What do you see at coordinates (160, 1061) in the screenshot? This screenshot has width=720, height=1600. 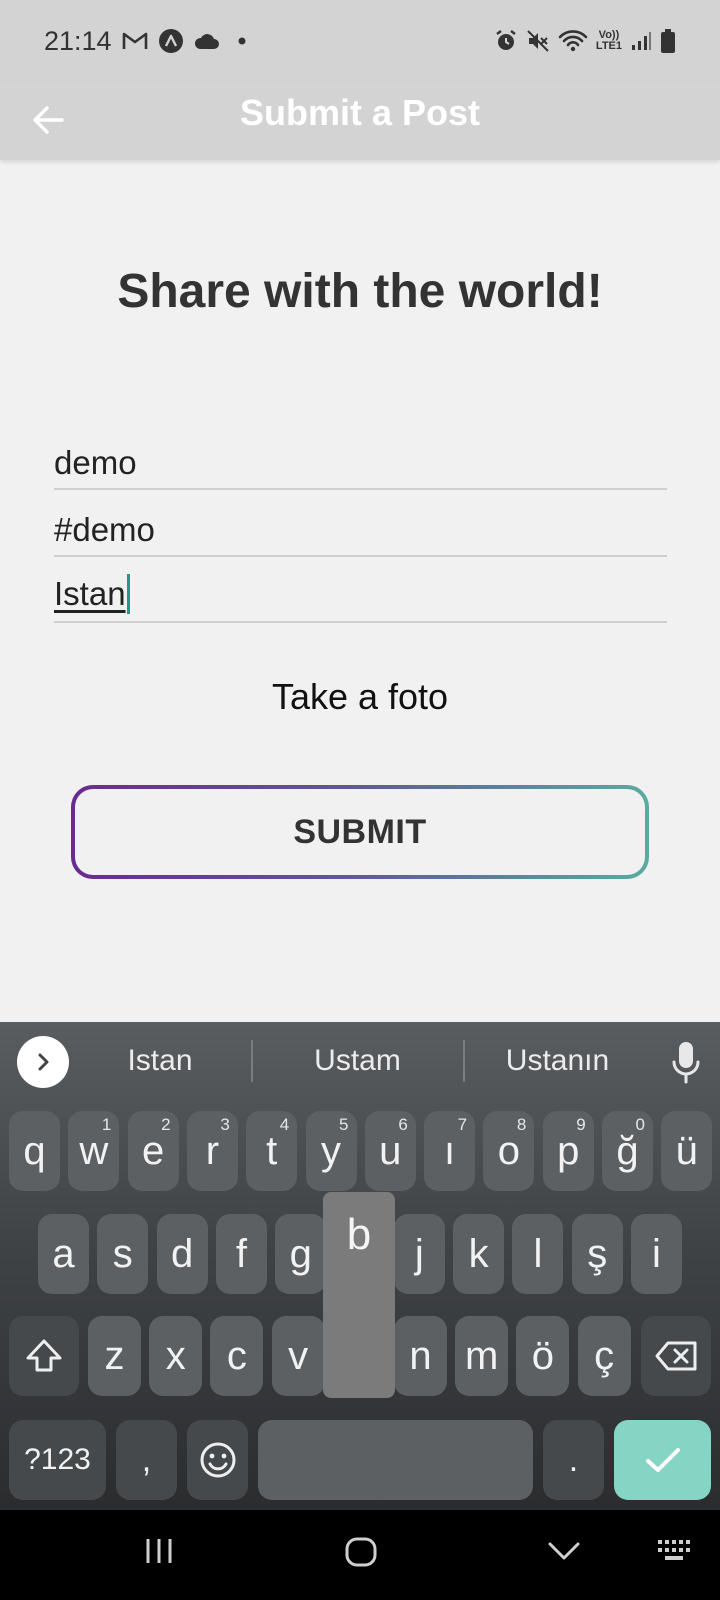 I see `suggestion-1: Istan` at bounding box center [160, 1061].